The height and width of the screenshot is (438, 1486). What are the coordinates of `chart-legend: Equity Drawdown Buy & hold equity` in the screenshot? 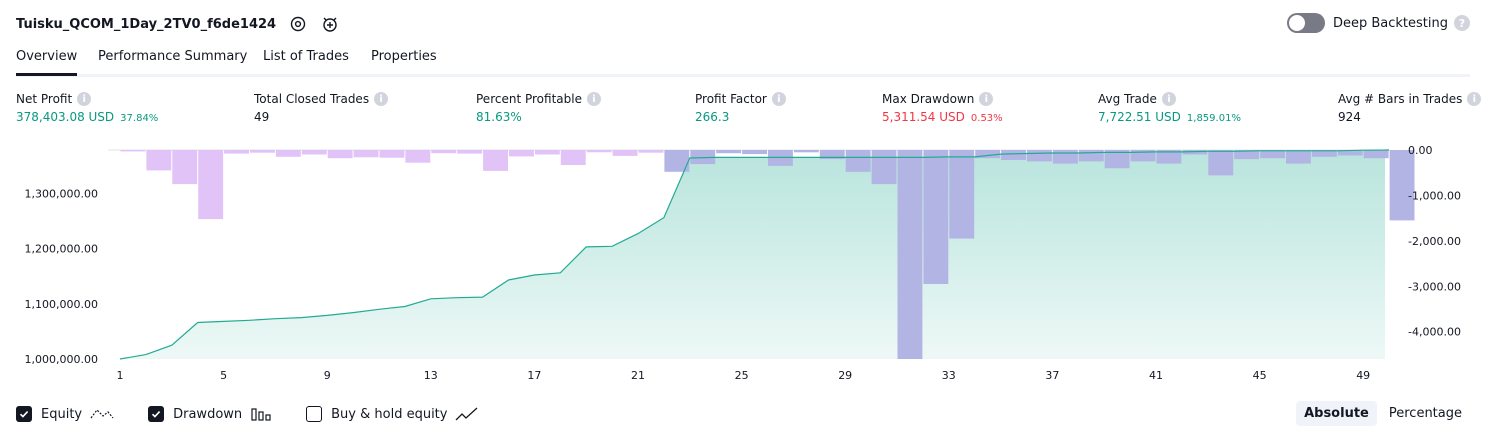 It's located at (264, 414).